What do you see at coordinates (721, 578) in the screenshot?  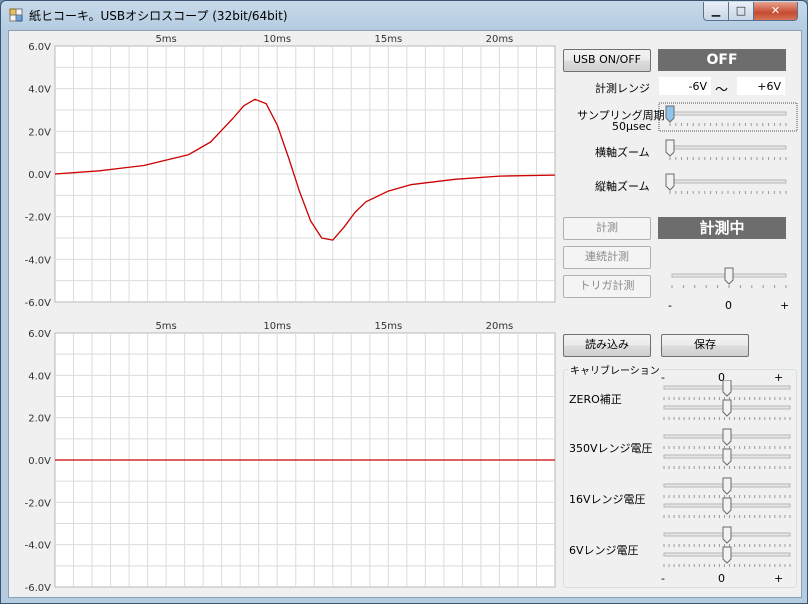 I see `cal-zero-bottom: 0` at bounding box center [721, 578].